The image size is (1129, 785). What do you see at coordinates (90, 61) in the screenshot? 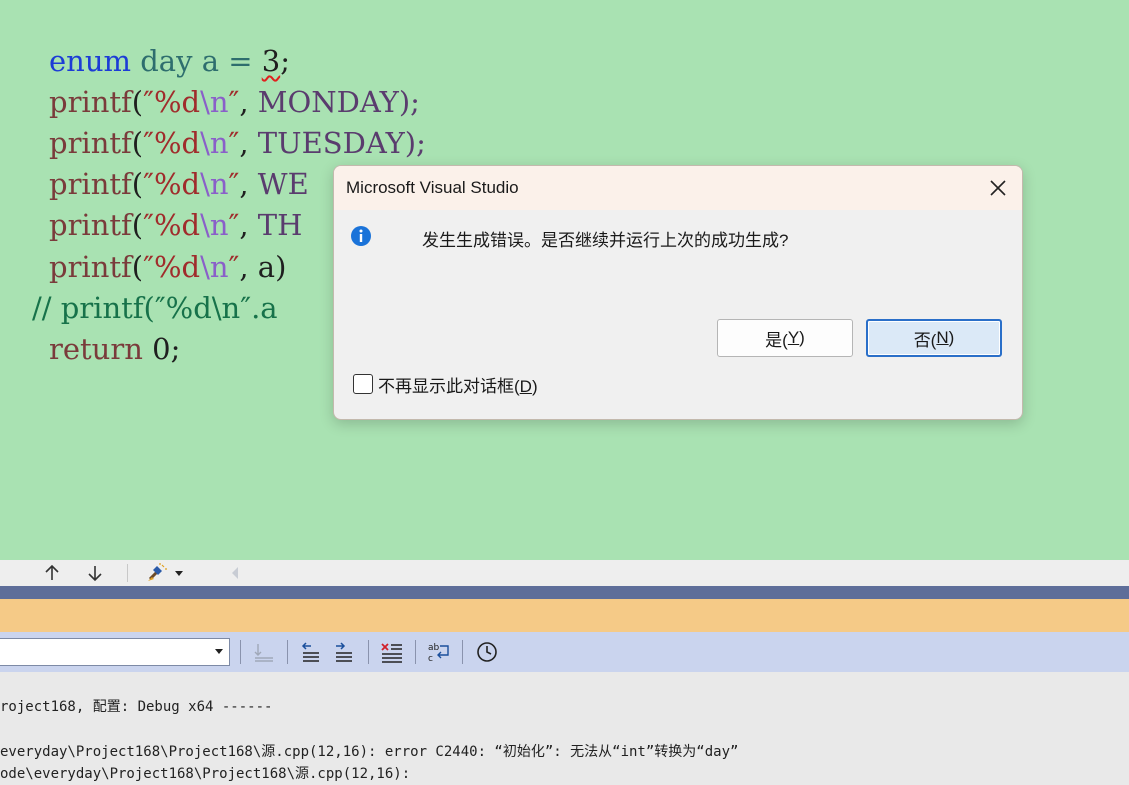
I see `keyword-enum: enum` at bounding box center [90, 61].